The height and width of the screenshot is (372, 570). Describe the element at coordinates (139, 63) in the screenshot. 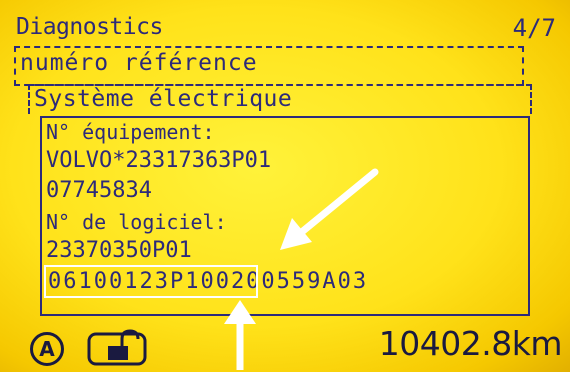

I see `menu-item-reference: numéro référence` at that location.